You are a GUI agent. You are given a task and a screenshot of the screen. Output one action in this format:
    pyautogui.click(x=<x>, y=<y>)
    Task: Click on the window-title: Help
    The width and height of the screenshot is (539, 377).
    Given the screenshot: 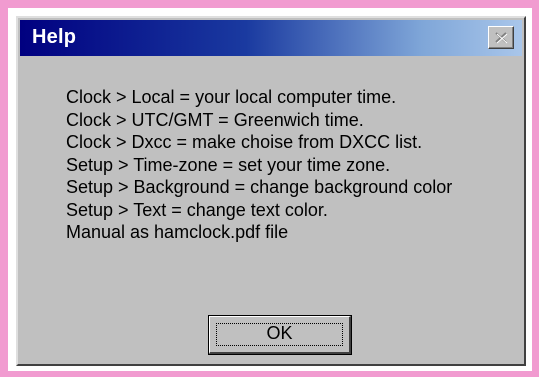 What is the action you would take?
    pyautogui.click(x=54, y=37)
    